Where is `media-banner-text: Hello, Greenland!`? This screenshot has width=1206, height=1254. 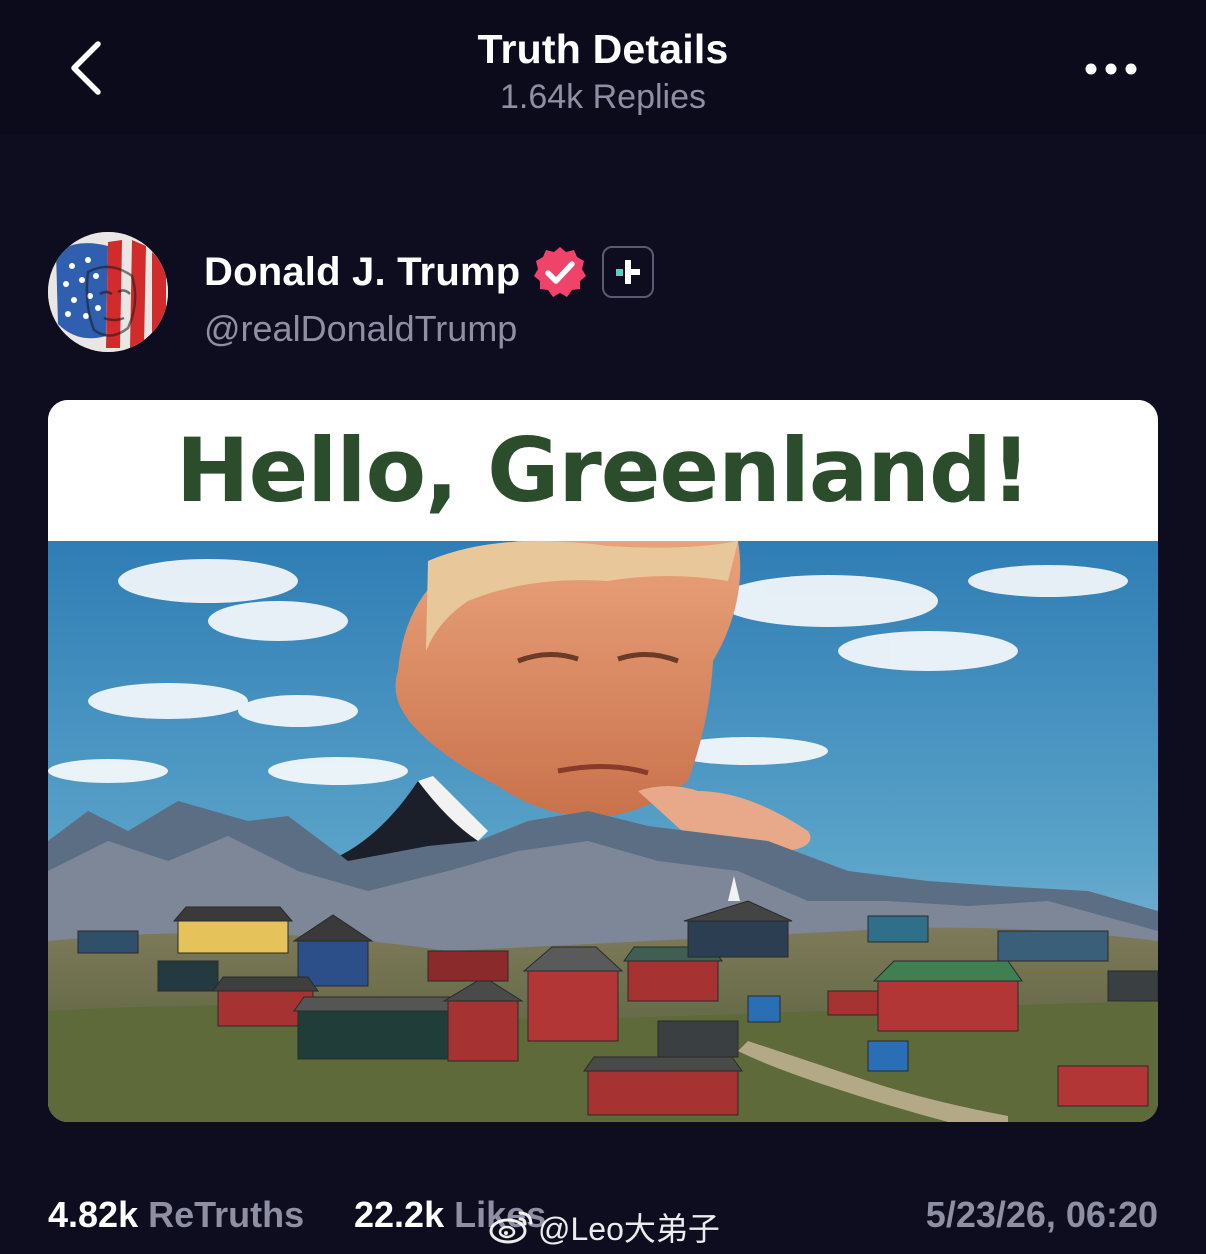
media-banner-text: Hello, Greenland! is located at coordinates (603, 470).